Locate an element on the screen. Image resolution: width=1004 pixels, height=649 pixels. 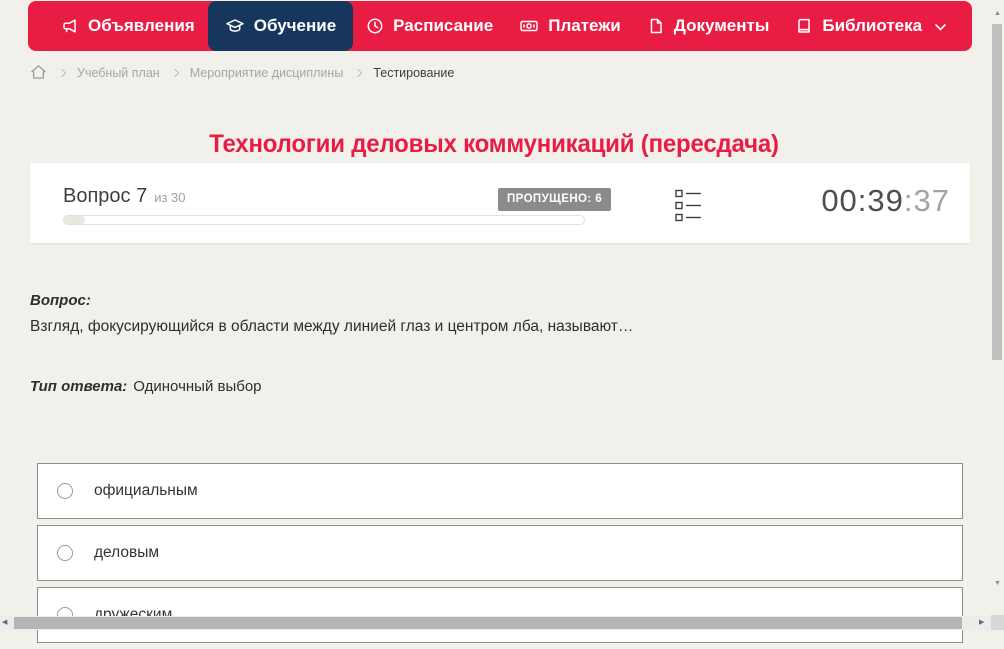
option-label: деловым is located at coordinates (127, 552).